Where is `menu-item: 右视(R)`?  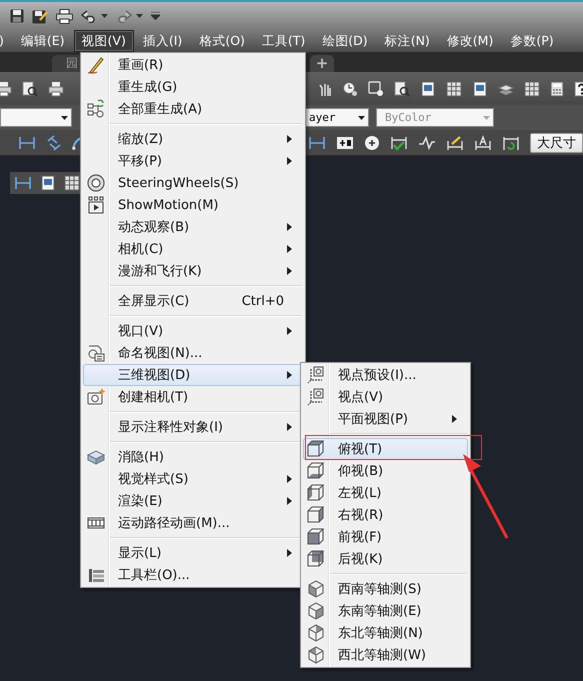
menu-item: 右视(R) is located at coordinates (385, 515).